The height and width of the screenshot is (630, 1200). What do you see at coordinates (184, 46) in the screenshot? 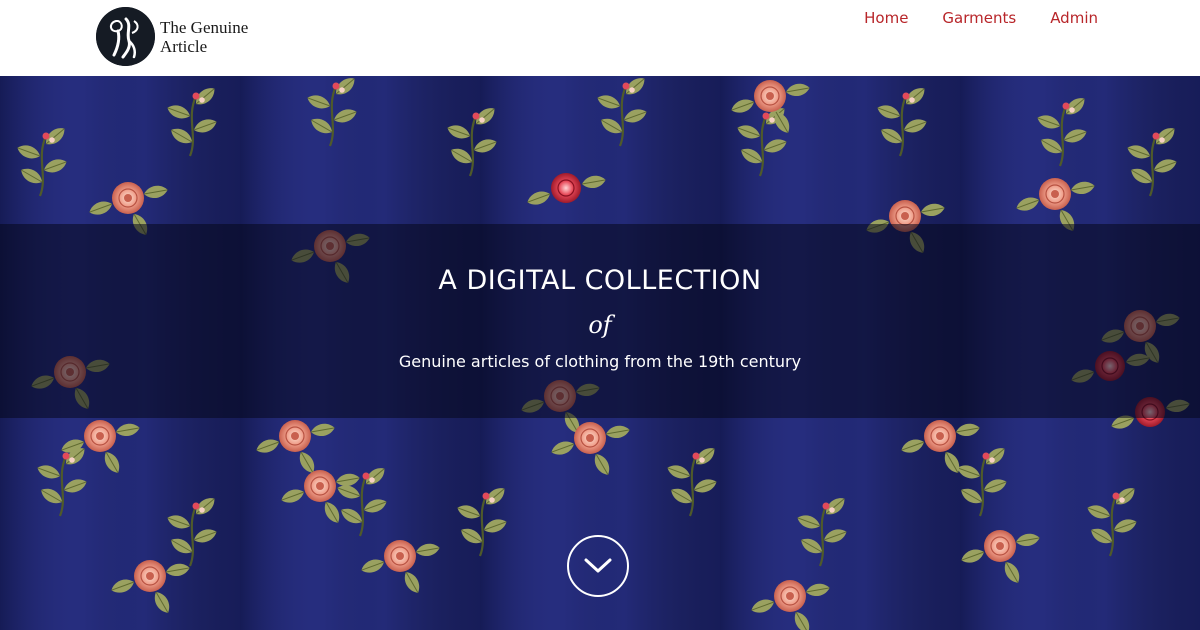
I see `brand-name-line2: Article` at bounding box center [184, 46].